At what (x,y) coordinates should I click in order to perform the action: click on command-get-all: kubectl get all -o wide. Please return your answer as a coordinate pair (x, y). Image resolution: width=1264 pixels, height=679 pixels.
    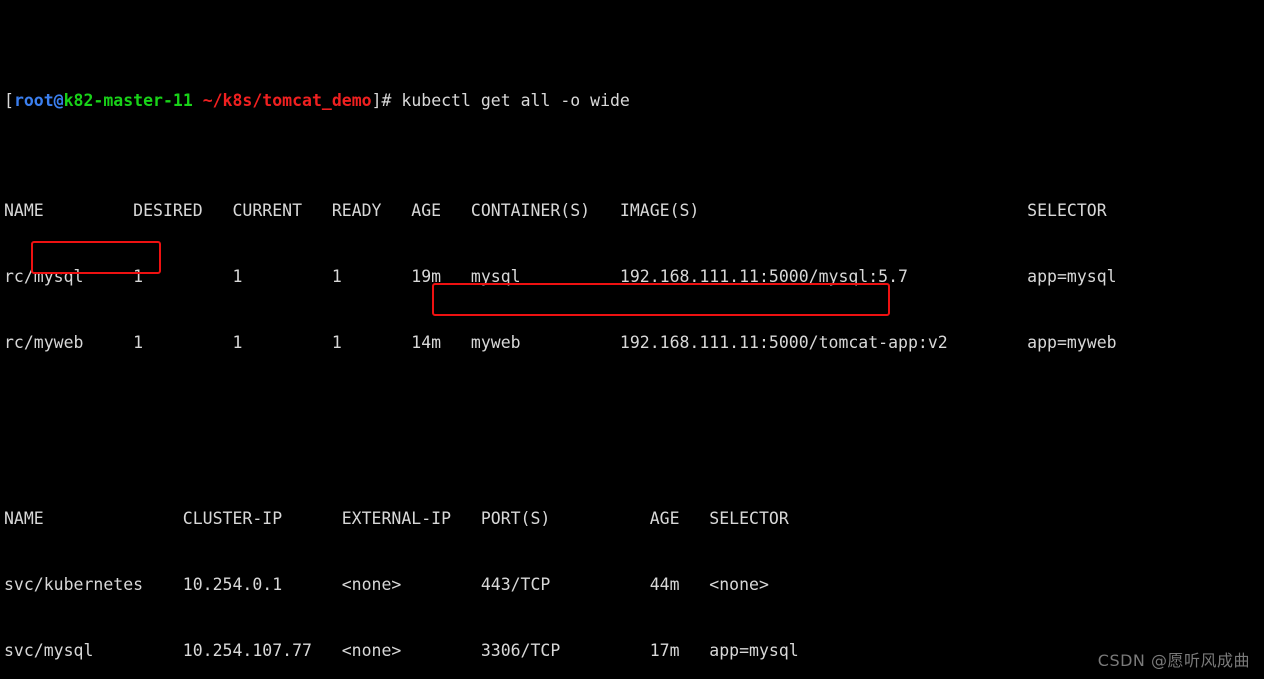
    Looking at the image, I should click on (515, 100).